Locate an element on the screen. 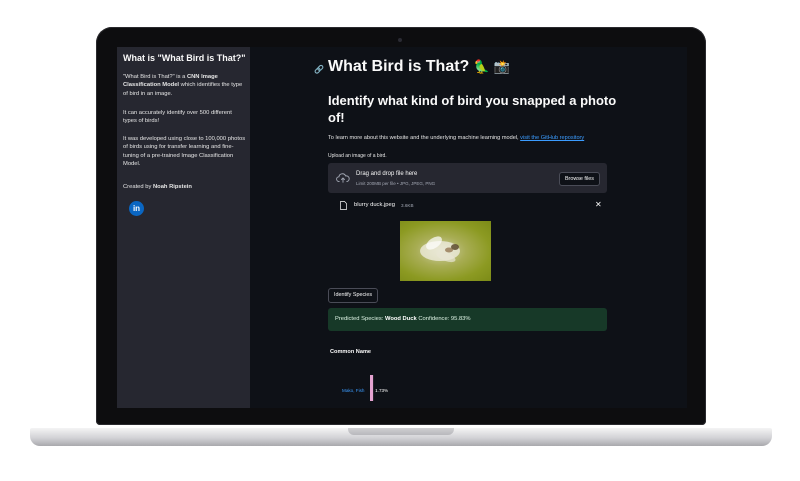  bar-label: Mako, Fish is located at coordinates (353, 390).